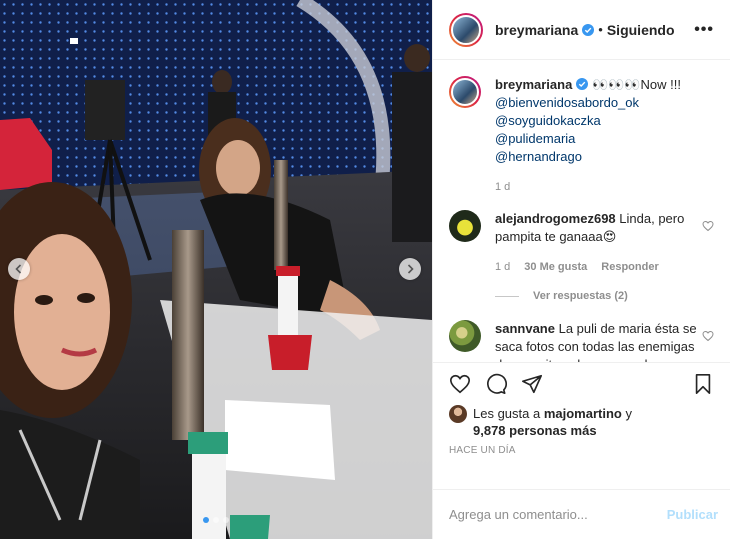  Describe the element at coordinates (588, 139) in the screenshot. I see `mention-link: @pulidemaria` at that location.